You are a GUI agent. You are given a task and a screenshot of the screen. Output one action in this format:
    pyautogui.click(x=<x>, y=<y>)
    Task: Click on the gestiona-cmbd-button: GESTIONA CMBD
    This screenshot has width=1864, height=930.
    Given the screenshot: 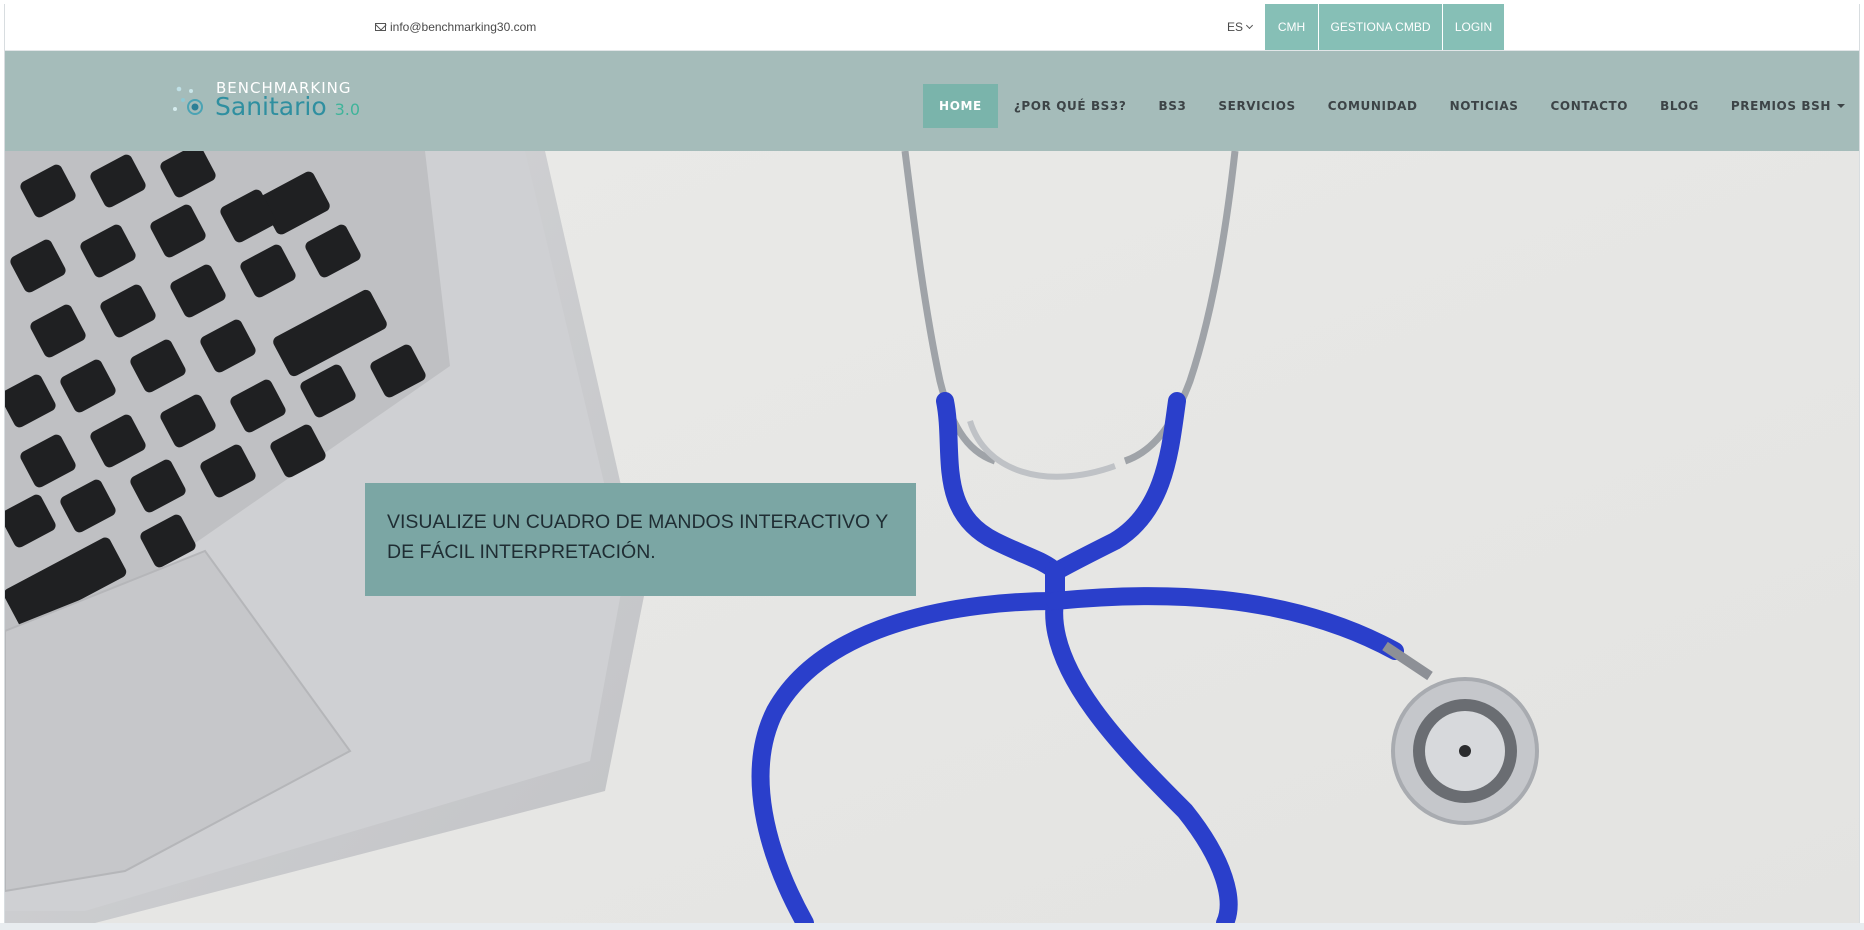 What is the action you would take?
    pyautogui.click(x=1380, y=27)
    